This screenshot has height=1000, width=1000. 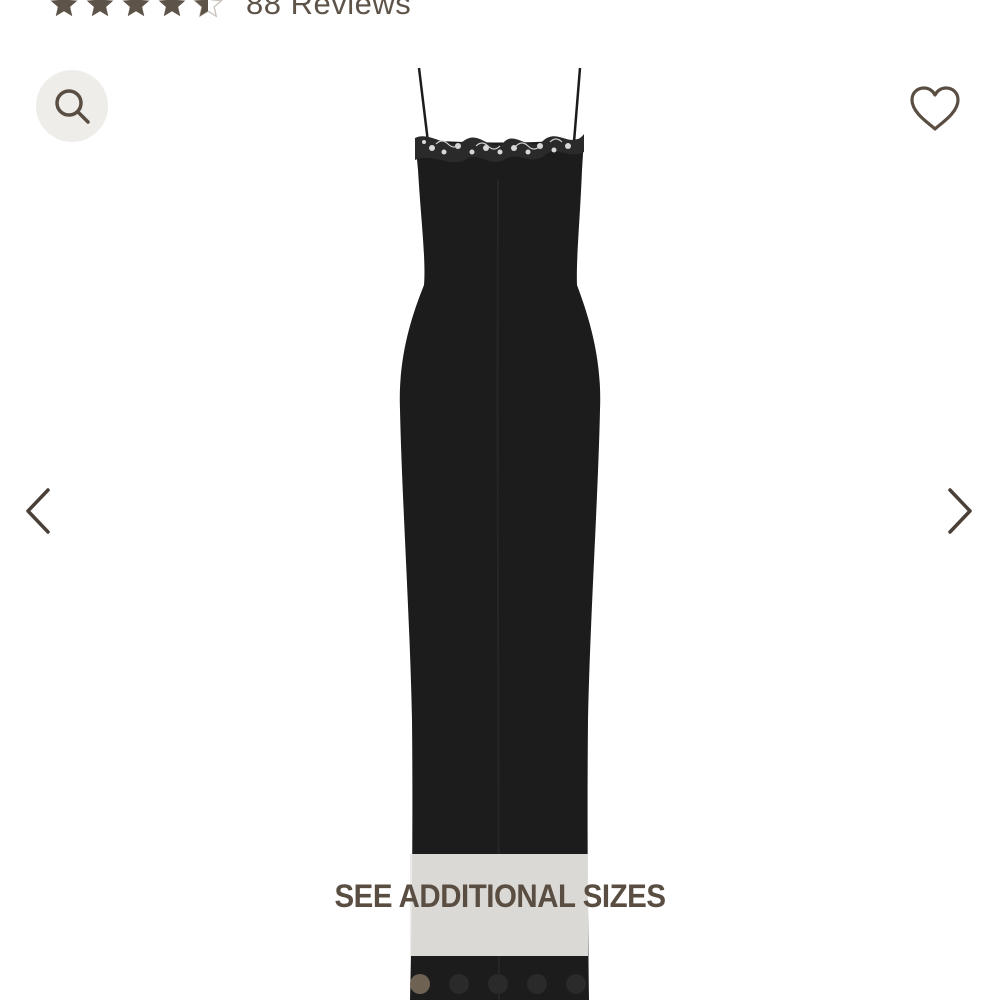 I want to click on reviews-count-link: 88 Reviews, so click(x=328, y=11).